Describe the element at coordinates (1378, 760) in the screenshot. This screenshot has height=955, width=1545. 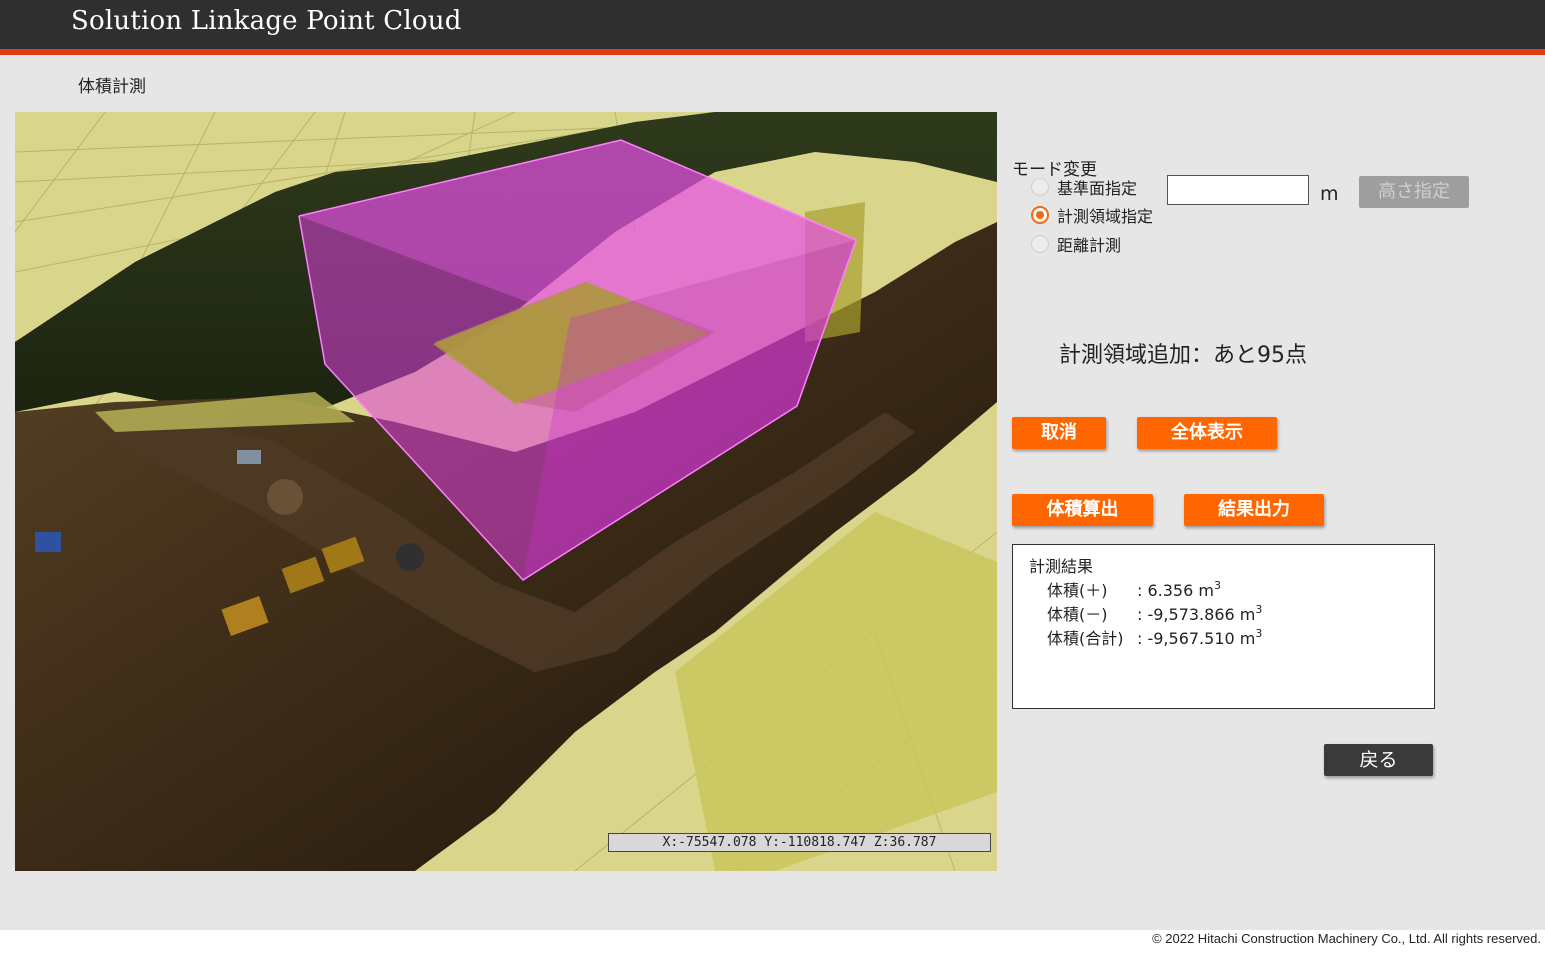
I see `back-button: 戻る` at that location.